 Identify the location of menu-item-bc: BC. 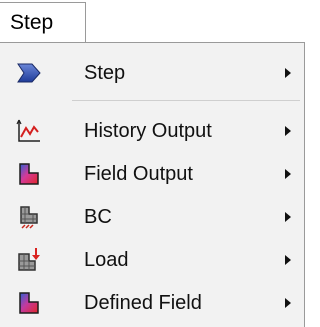
(151, 217).